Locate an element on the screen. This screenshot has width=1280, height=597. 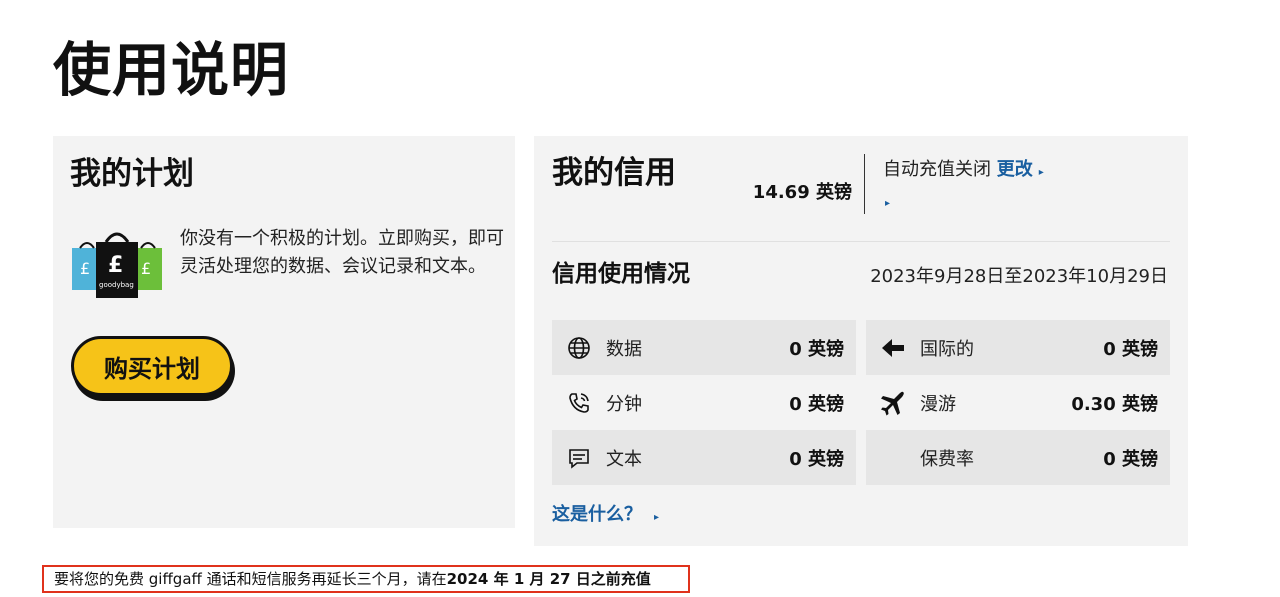
arrow-left-icon is located at coordinates (893, 348).